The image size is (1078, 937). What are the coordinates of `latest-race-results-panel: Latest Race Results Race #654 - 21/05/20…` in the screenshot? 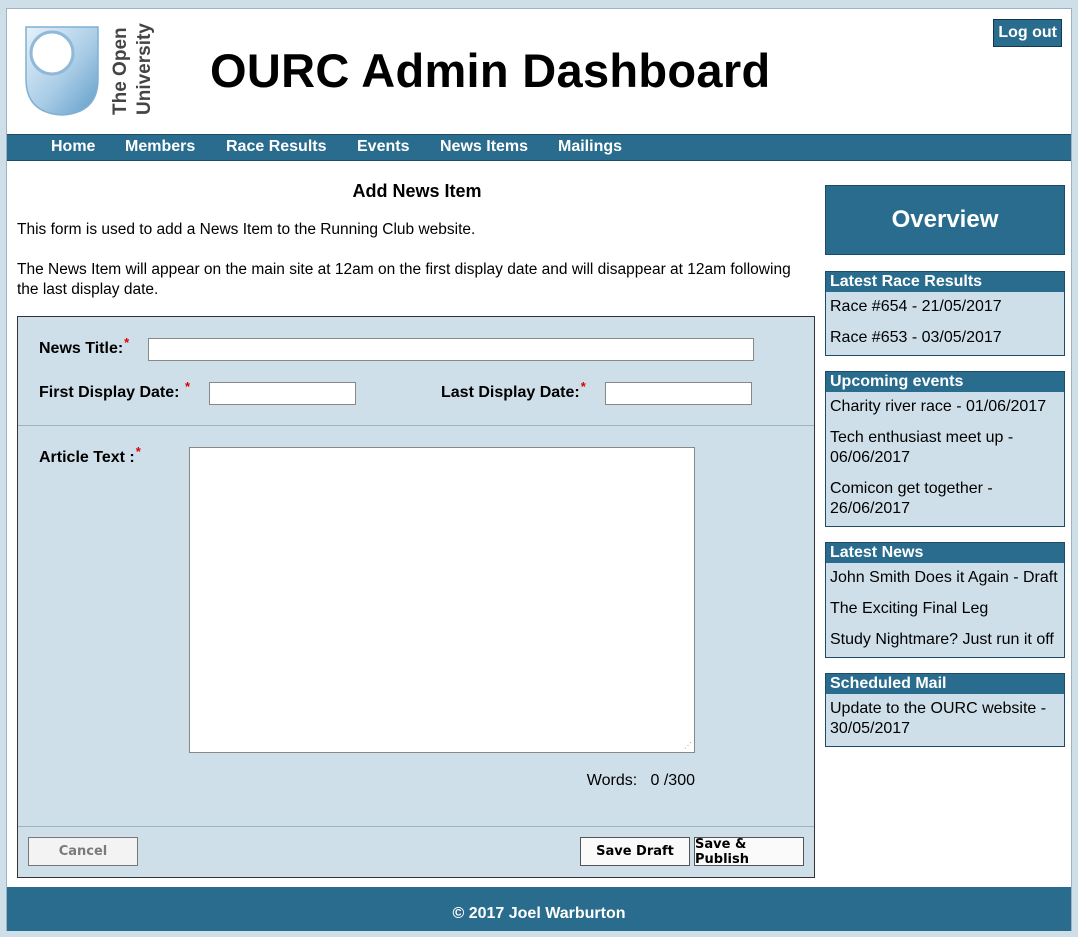 It's located at (945, 313).